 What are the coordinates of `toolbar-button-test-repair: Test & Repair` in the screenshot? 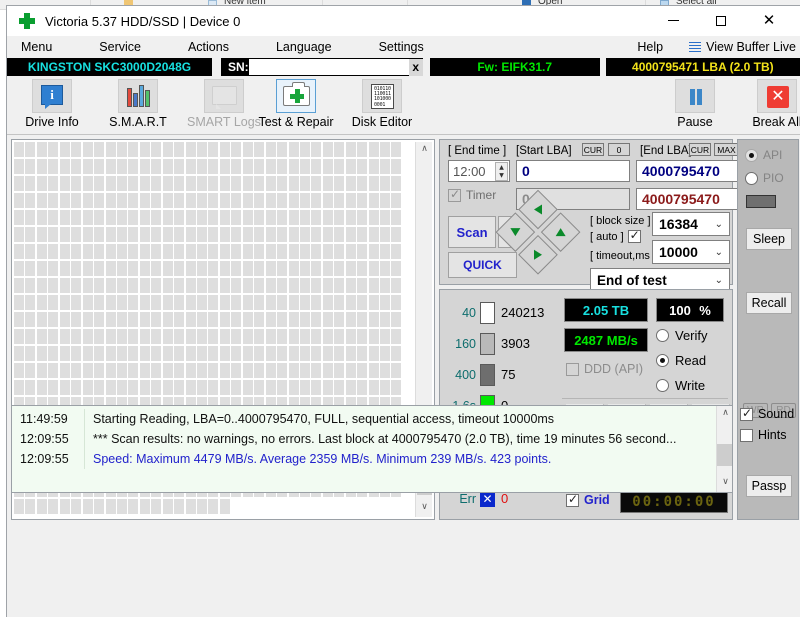 It's located at (296, 105).